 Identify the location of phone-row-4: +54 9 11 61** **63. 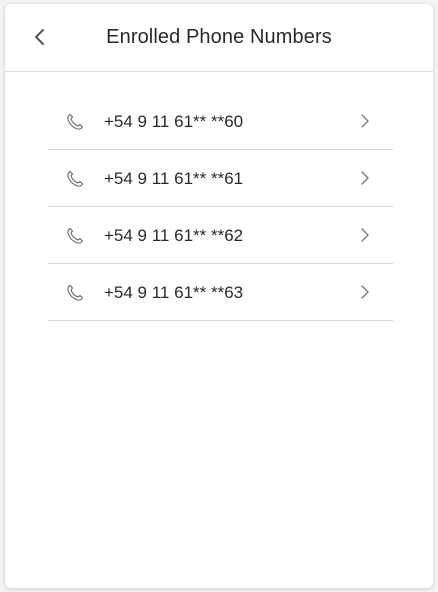
(220, 292).